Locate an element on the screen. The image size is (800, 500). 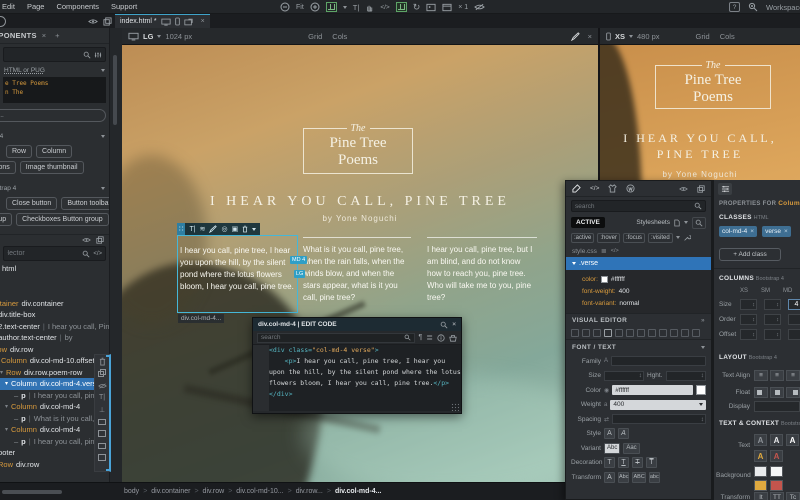
transform-cap-button: Abc is located at coordinates (624, 477).